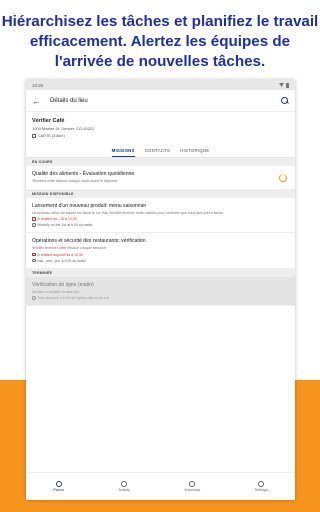  I want to click on mission-title: Vérification de ligne (matin), so click(63, 284).